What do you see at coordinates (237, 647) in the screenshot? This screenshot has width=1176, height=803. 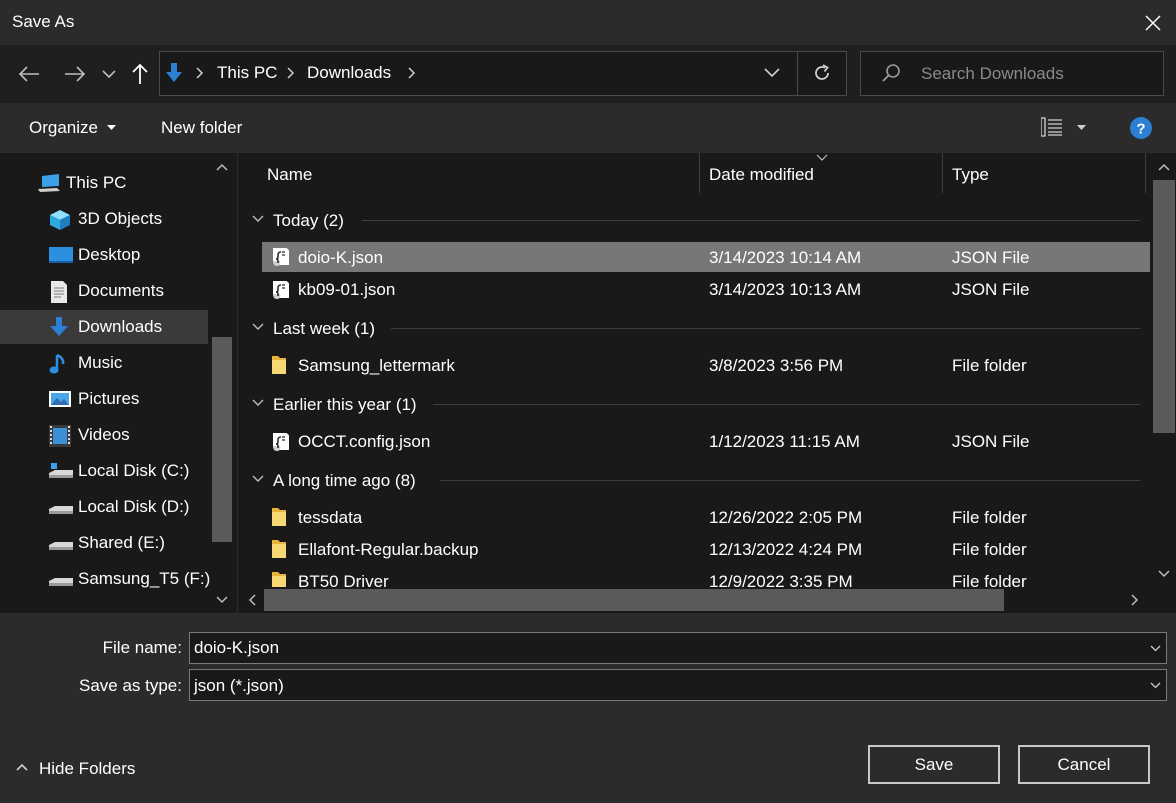 I see `filename-value: doio-K.json` at bounding box center [237, 647].